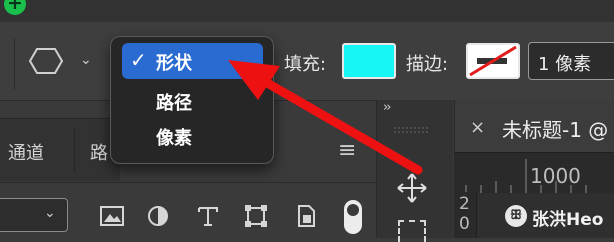 The width and height of the screenshot is (614, 242). I want to click on watermark-text: 张洪Heo, so click(568, 220).